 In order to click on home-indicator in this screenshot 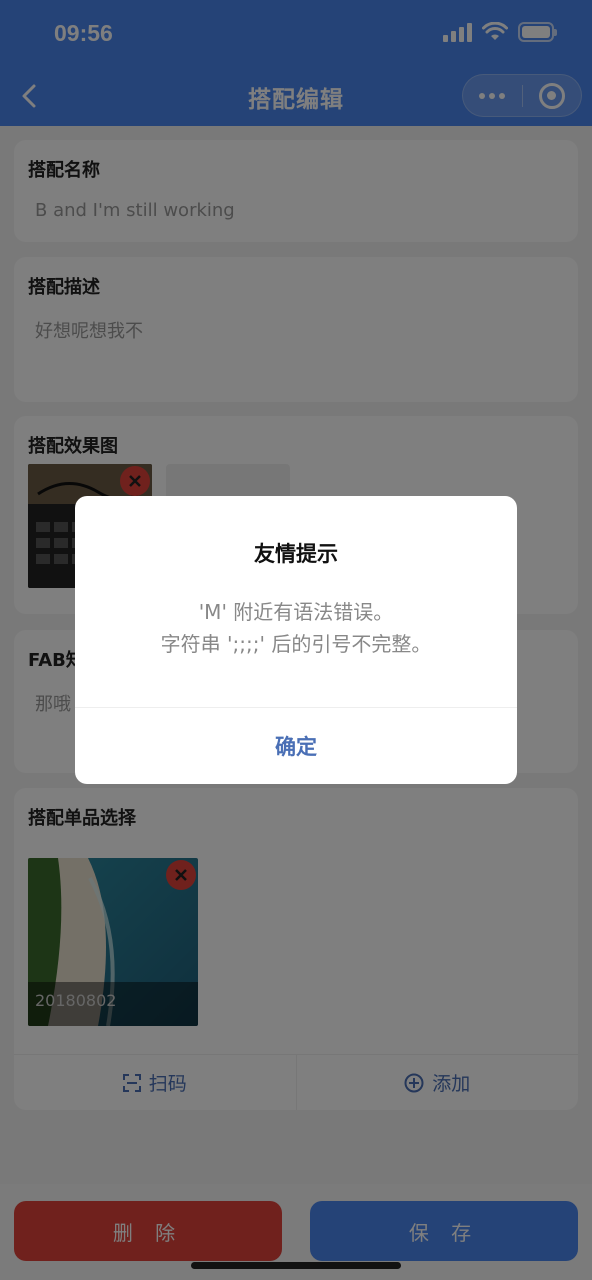, I will do `click(296, 1265)`.